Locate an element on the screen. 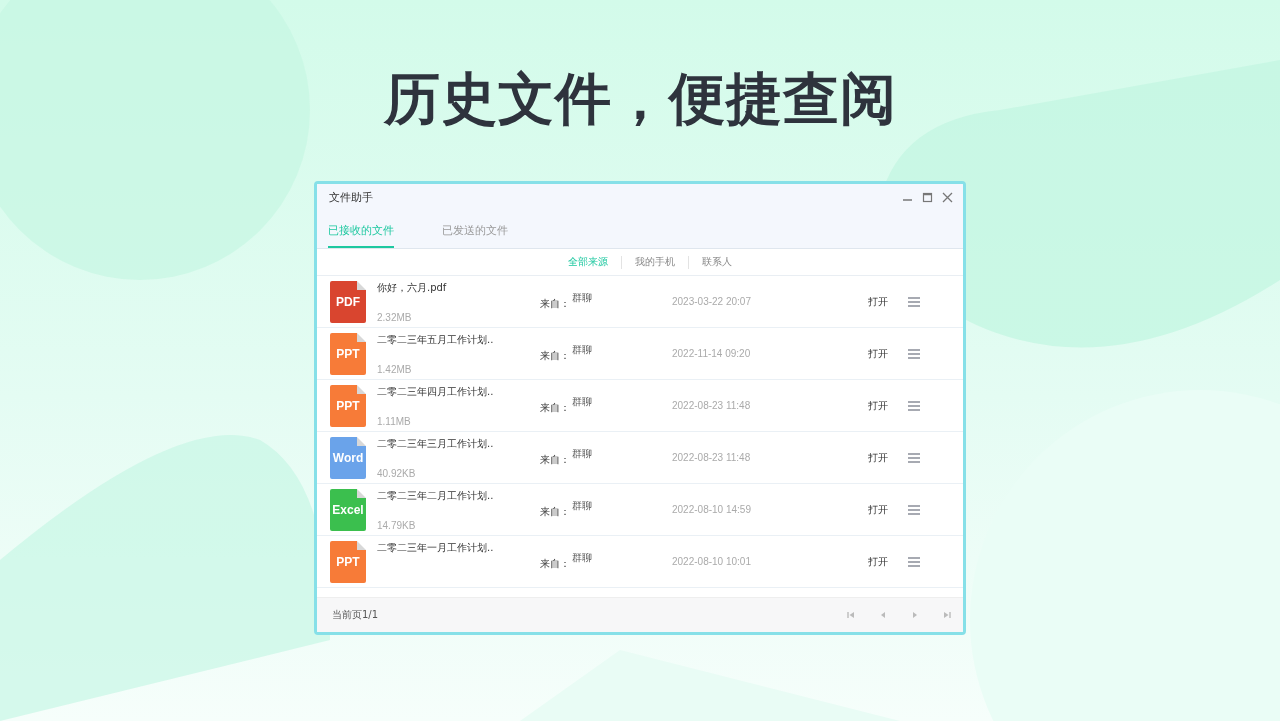 The image size is (1280, 721). file-size: 1.42MB is located at coordinates (395, 369).